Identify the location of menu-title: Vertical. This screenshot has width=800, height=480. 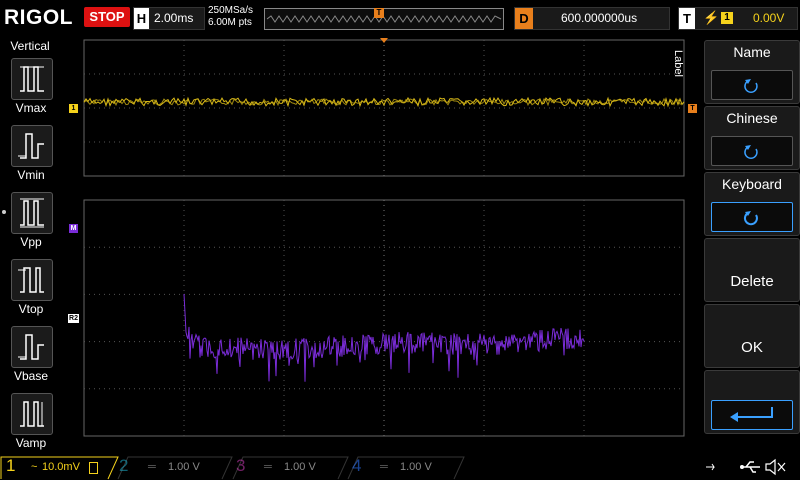
(30, 46).